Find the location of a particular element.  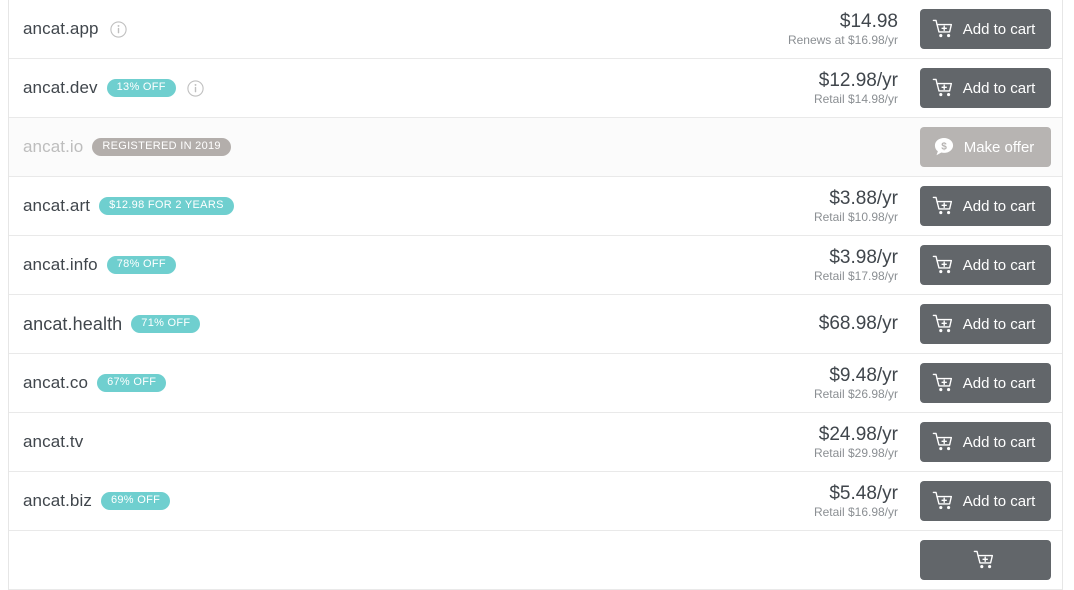

price-subtext: Retail $14.98/yr is located at coordinates (855, 98).